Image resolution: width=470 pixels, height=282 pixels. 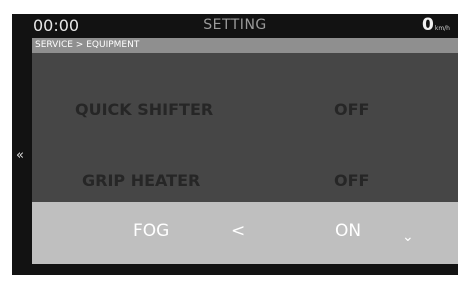 I want to click on status-bar: 00:00 SETTING 0km/h, so click(x=235, y=26).